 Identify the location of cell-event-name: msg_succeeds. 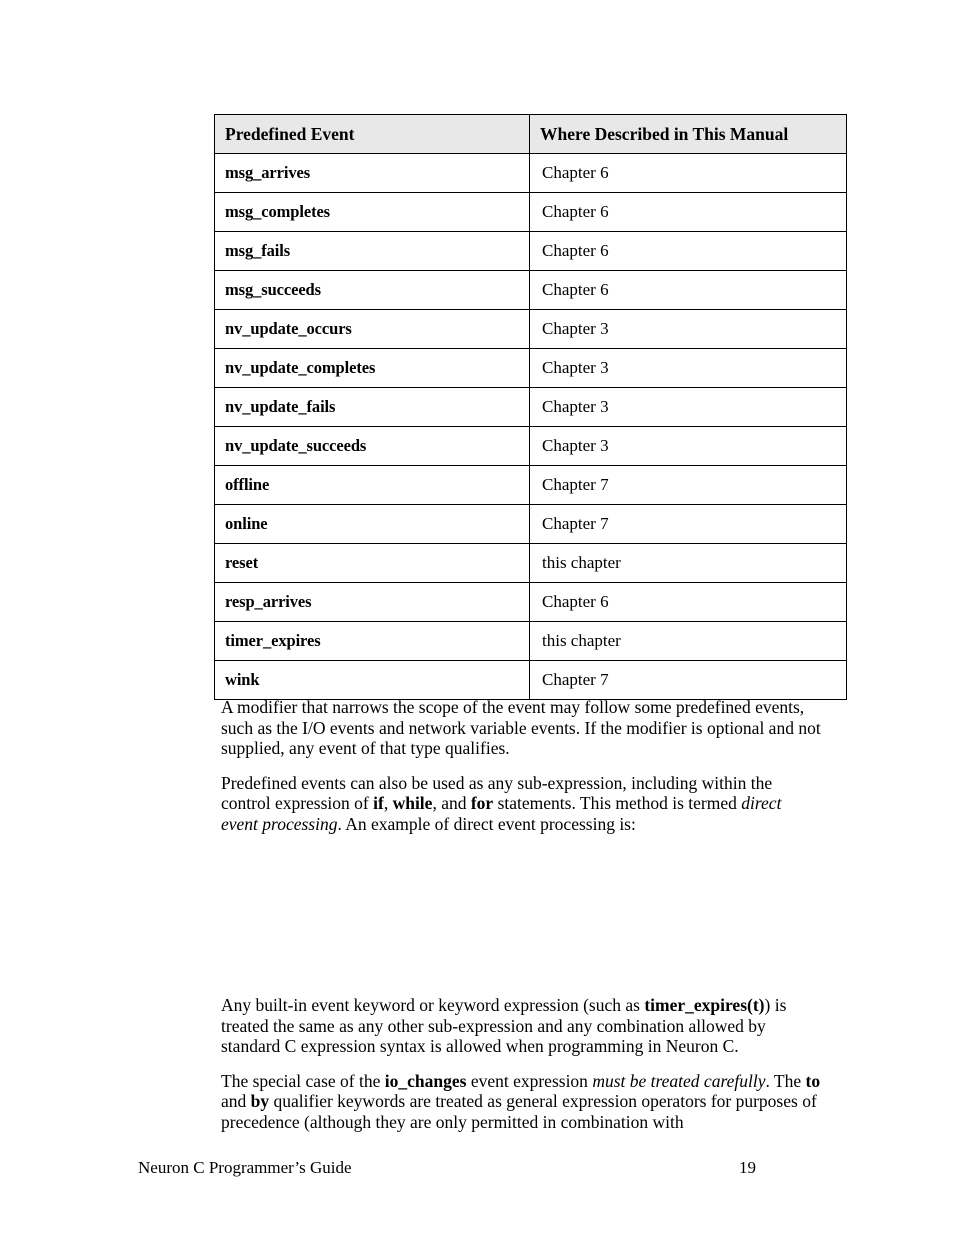
(372, 290).